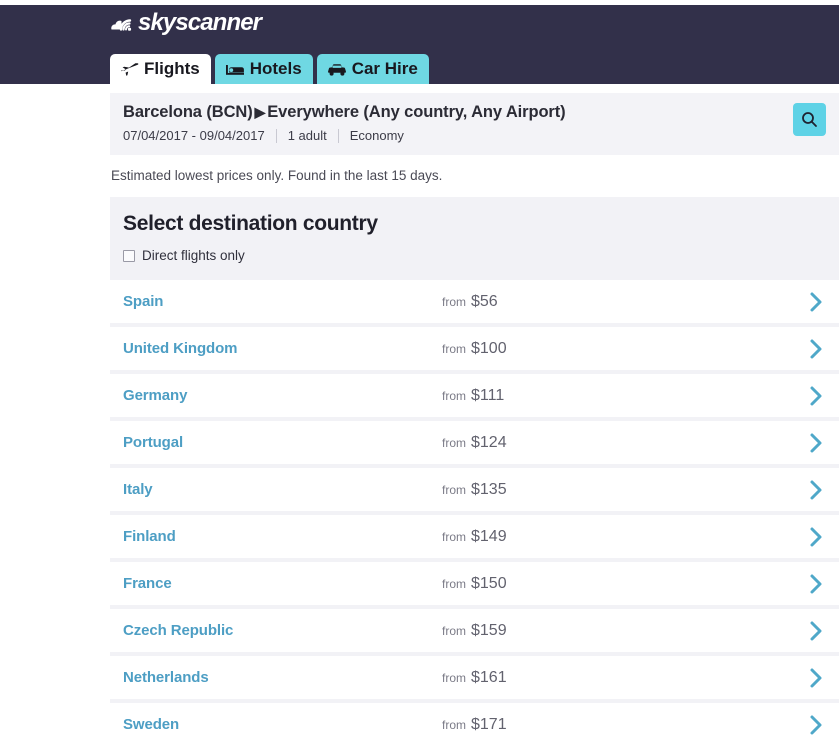 The image size is (839, 742). I want to click on destination-row: Spain from $56, so click(474, 301).